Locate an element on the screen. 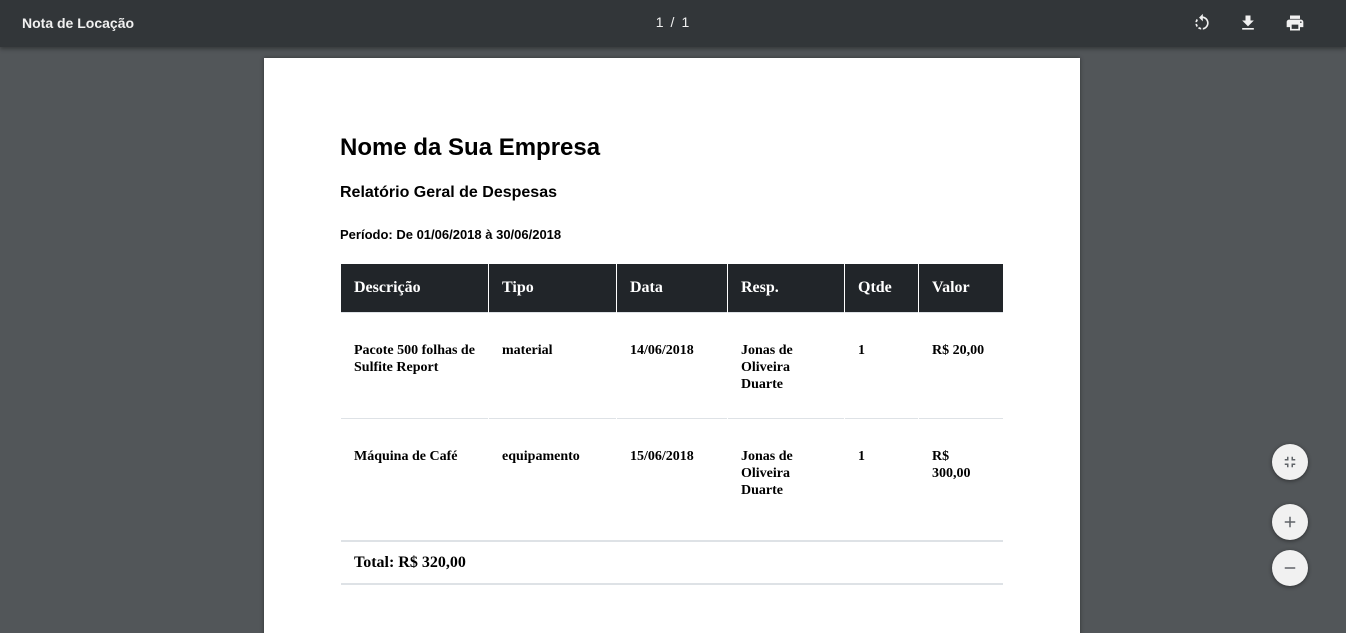 The image size is (1346, 633). current-page: 1 is located at coordinates (660, 22).